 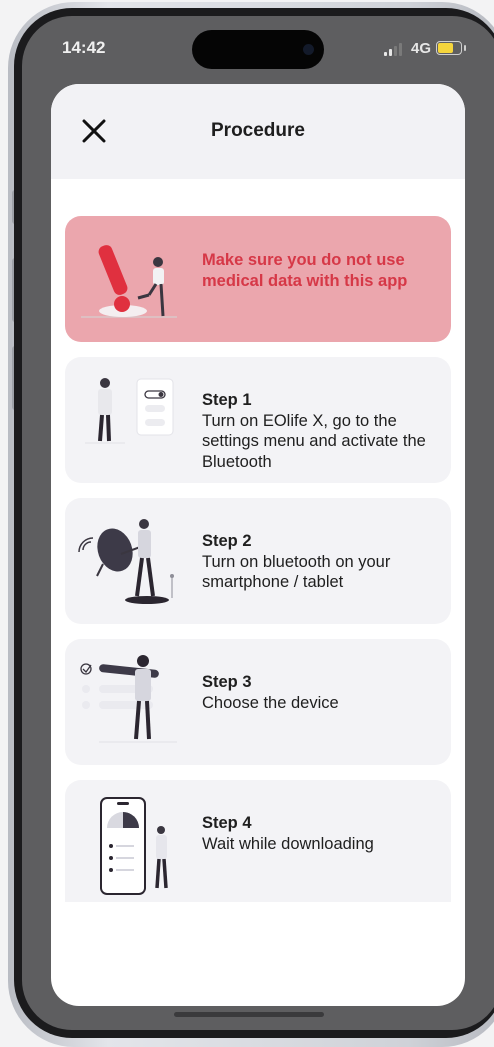 What do you see at coordinates (129, 281) in the screenshot?
I see `exclamation-illustration` at bounding box center [129, 281].